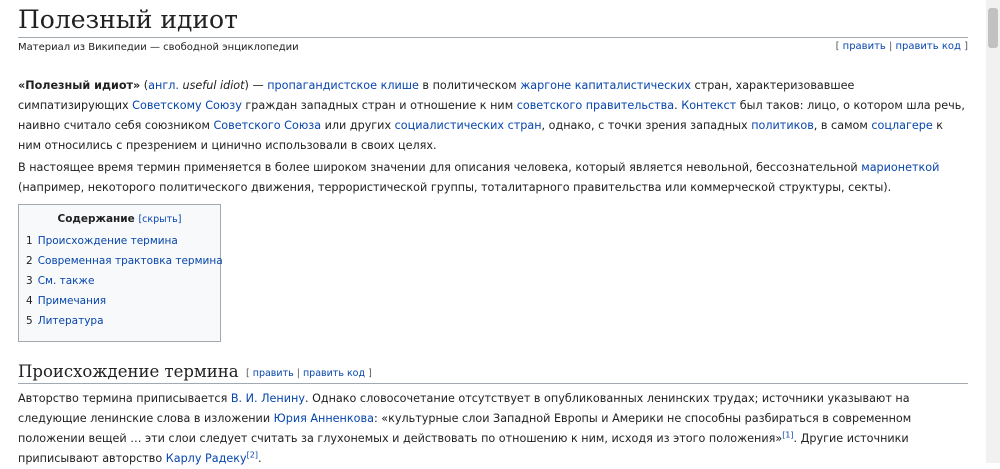 The image size is (1000, 469). I want to click on link-puppet: марионеткой, so click(900, 167).